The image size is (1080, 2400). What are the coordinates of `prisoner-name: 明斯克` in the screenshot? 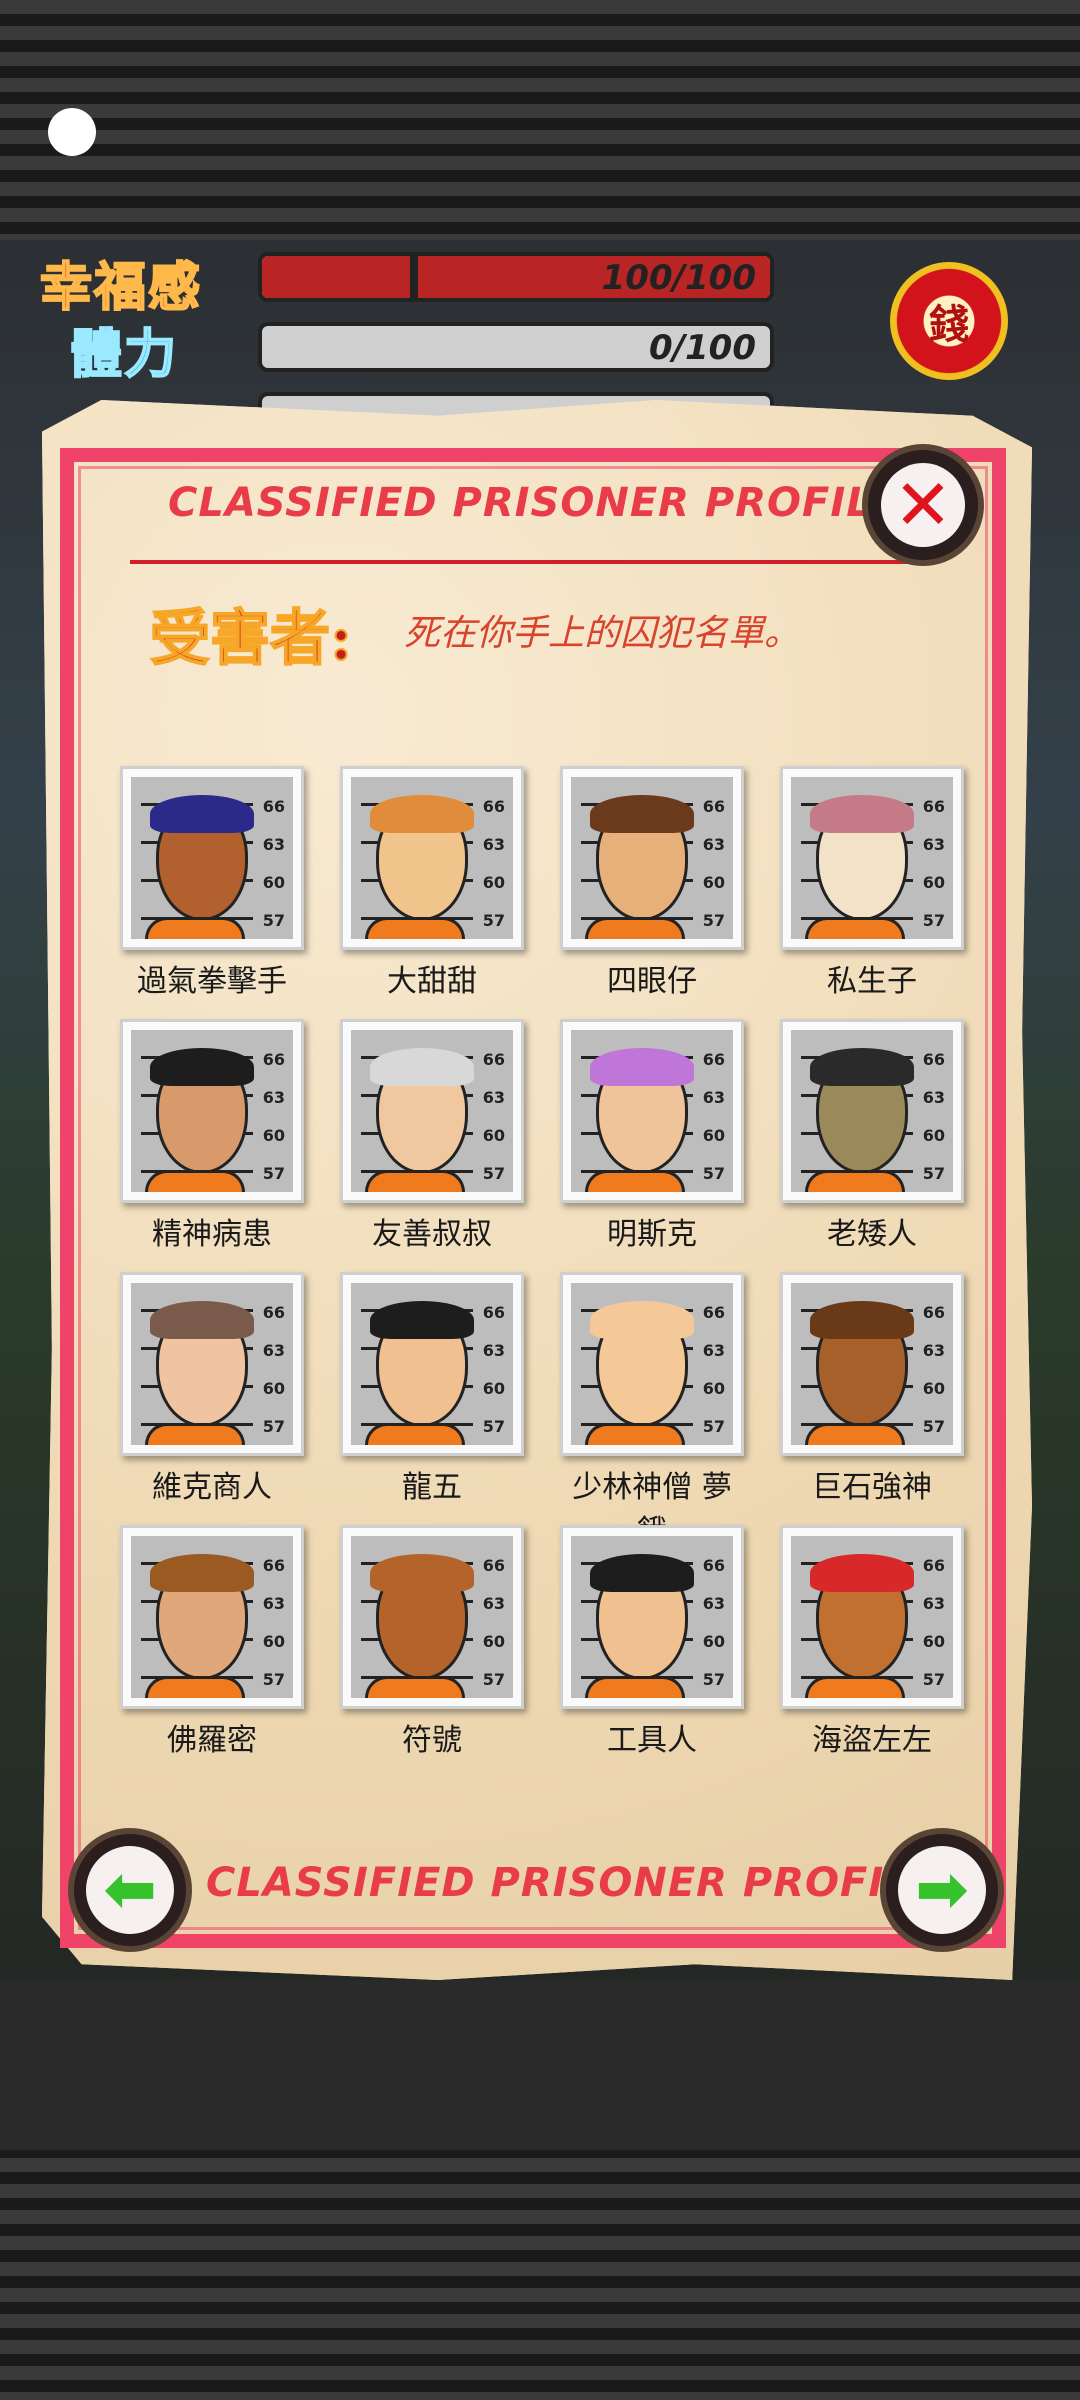 It's located at (652, 1234).